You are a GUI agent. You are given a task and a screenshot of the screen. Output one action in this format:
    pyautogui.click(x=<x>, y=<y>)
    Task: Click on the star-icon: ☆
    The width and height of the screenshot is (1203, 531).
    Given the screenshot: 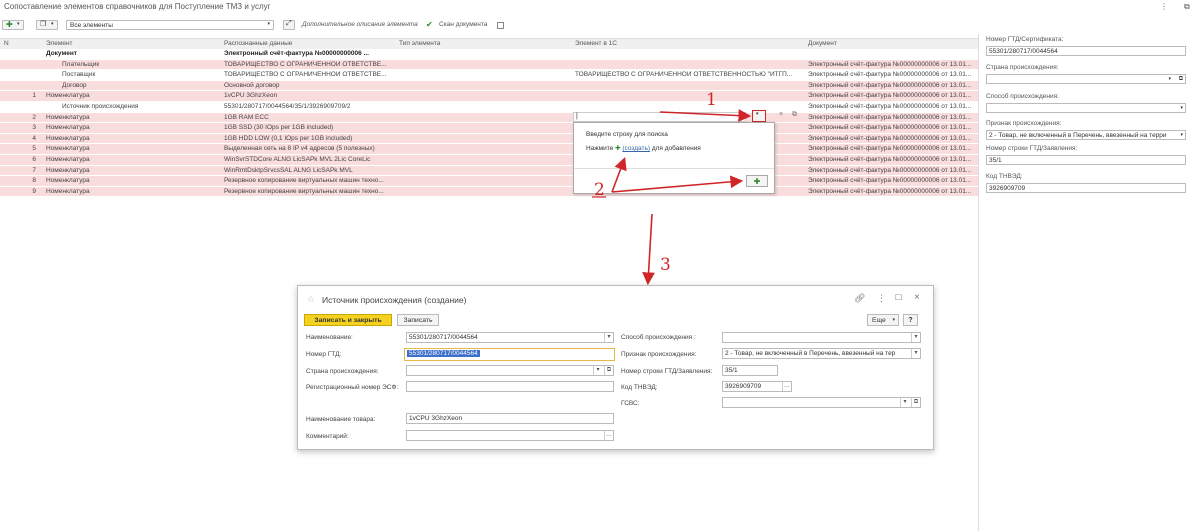 What is the action you would take?
    pyautogui.click(x=311, y=299)
    